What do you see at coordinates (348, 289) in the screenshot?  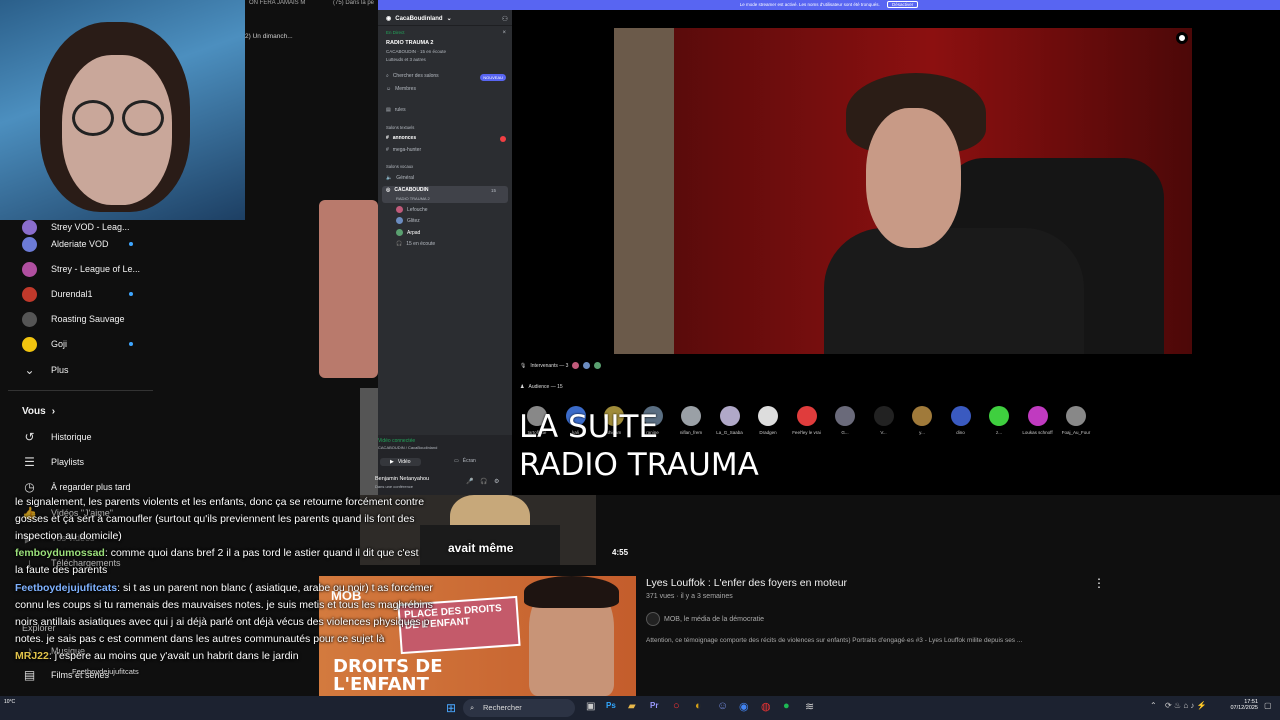 I see `video-thumbnail` at bounding box center [348, 289].